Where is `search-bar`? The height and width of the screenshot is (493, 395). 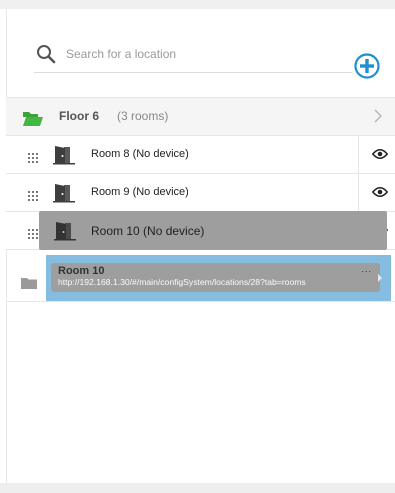 search-bar is located at coordinates (193, 55).